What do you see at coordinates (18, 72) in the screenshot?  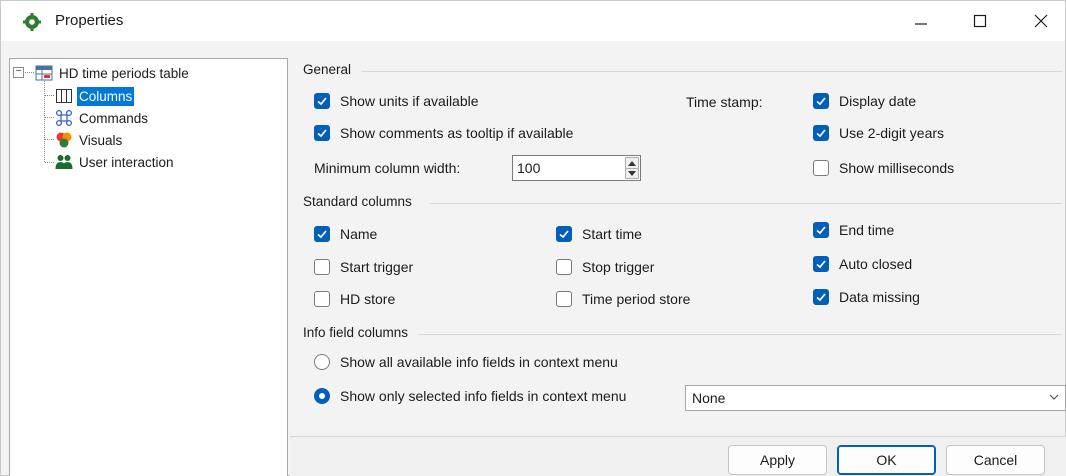 I see `collapse-toggle: −` at bounding box center [18, 72].